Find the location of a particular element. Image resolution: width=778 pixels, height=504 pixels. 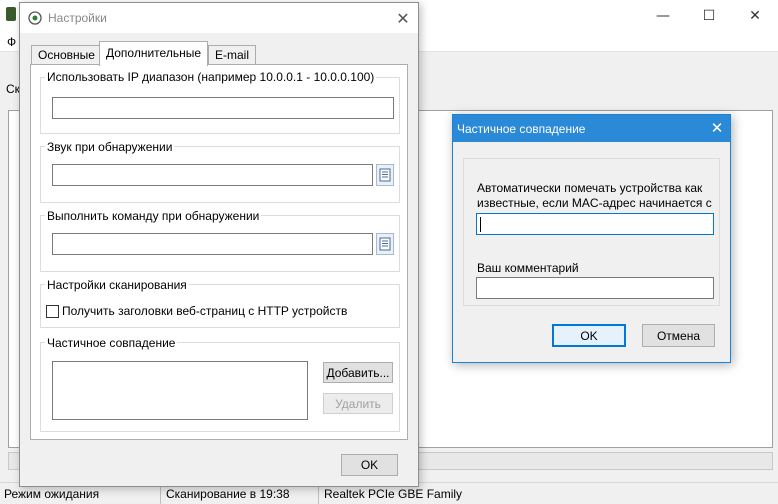

command-label: Выполнить команду при обнаружении is located at coordinates (153, 216).